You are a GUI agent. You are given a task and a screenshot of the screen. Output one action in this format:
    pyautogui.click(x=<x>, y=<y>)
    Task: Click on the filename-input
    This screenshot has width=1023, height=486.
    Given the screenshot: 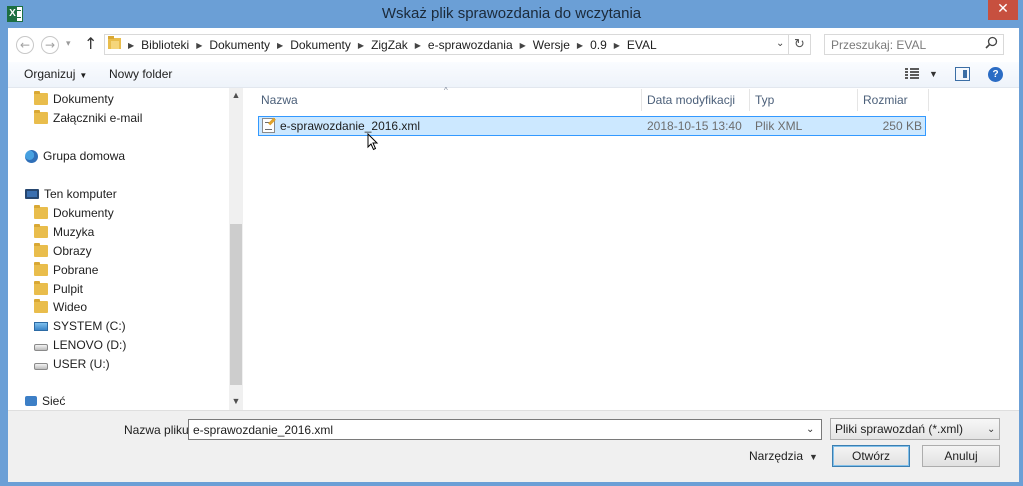 What is the action you would take?
    pyautogui.click(x=505, y=429)
    